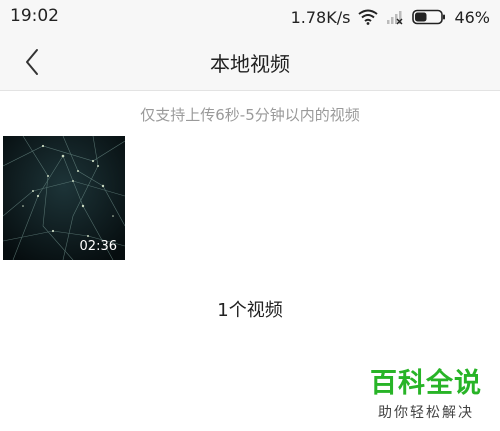  I want to click on battery-percent: 46%, so click(472, 17).